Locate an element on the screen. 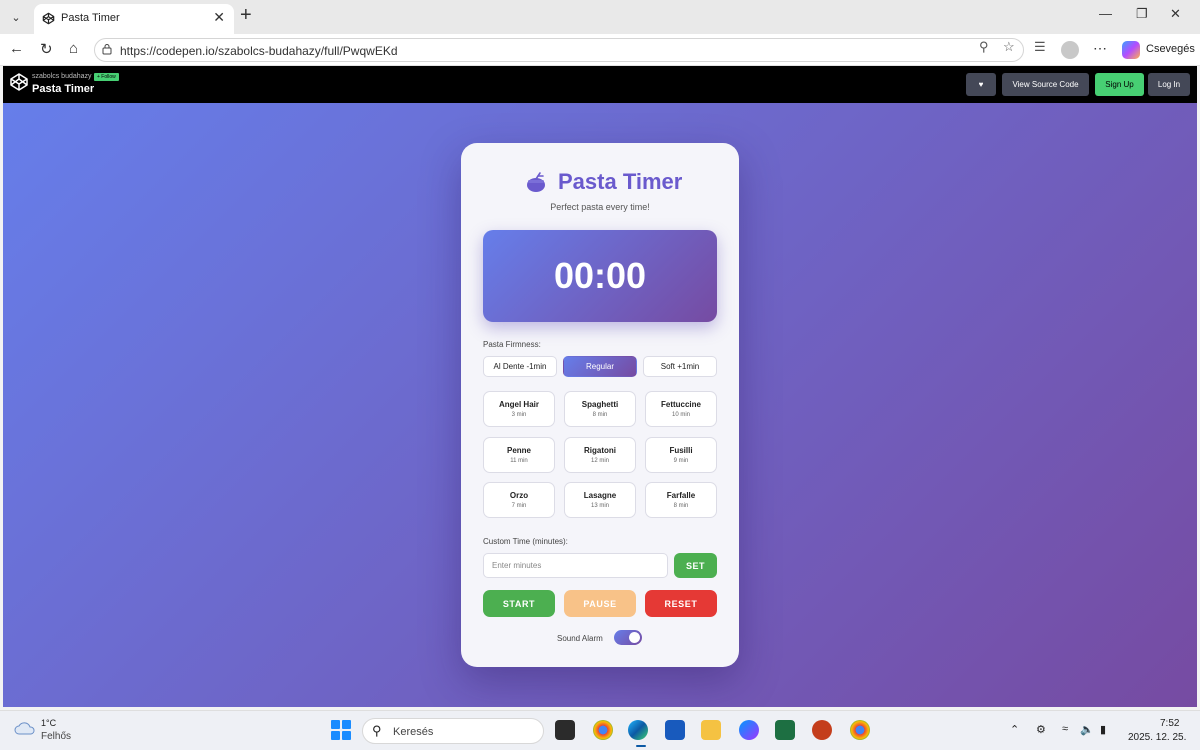 The height and width of the screenshot is (750, 1200). word-icon is located at coordinates (675, 730).